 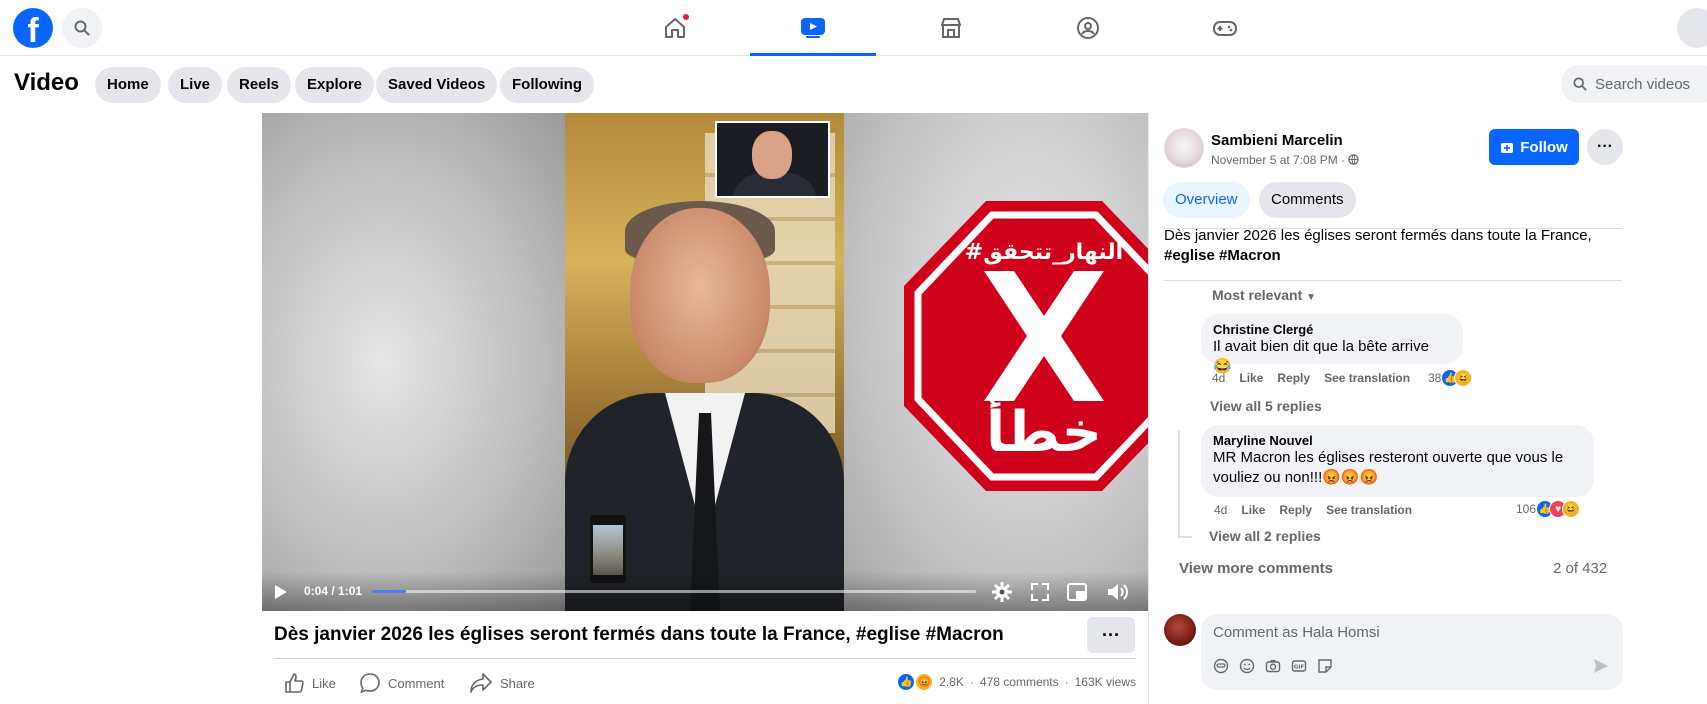 I want to click on comment-sort-dropdown: Most relevant ▼, so click(x=1264, y=295).